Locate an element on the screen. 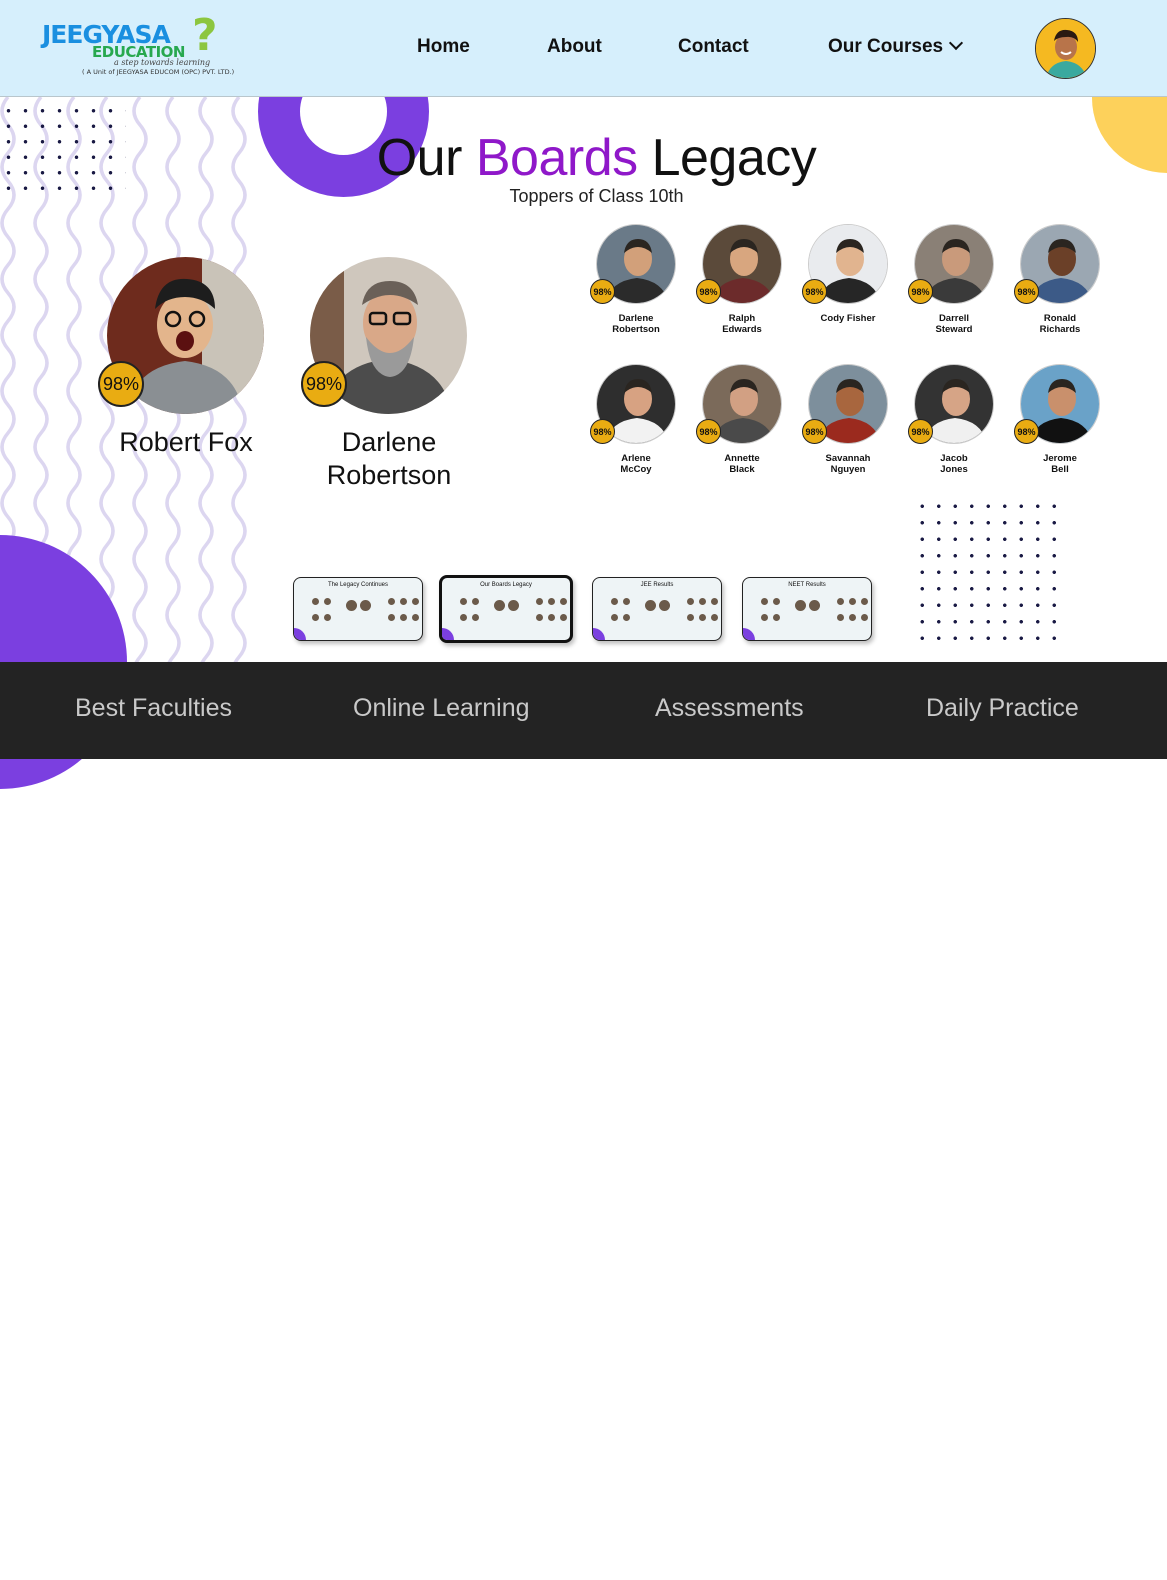 This screenshot has width=1167, height=1580. nav-courses-label: Our Courses is located at coordinates (886, 46).